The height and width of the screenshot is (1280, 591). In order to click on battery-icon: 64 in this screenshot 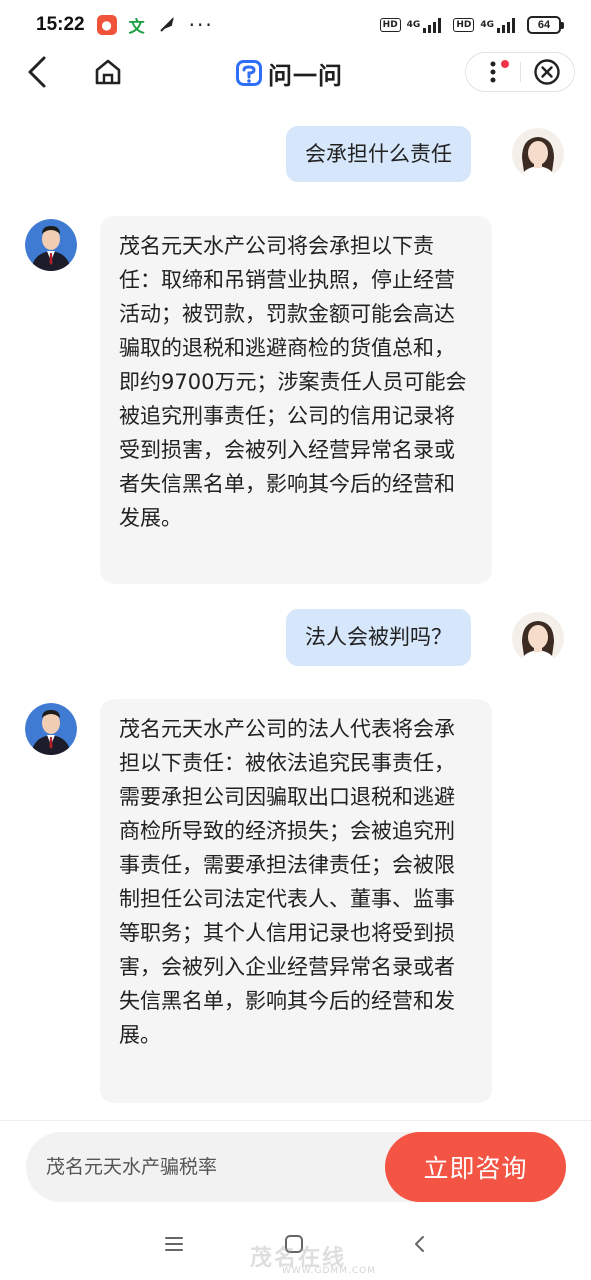, I will do `click(545, 25)`.